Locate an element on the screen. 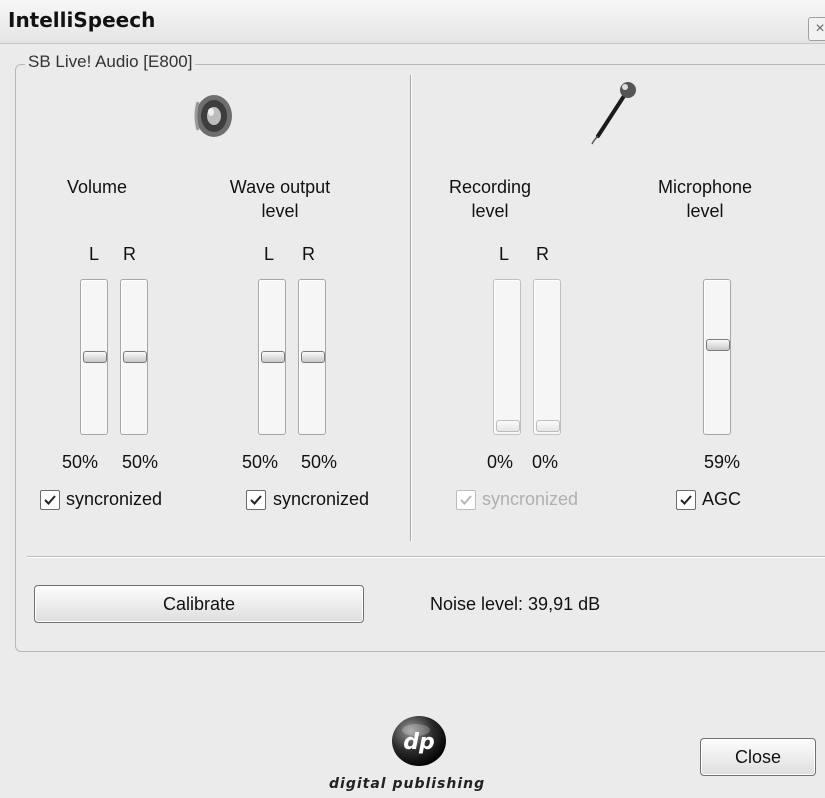 This screenshot has width=825, height=798. wave-right-slider is located at coordinates (312, 357).